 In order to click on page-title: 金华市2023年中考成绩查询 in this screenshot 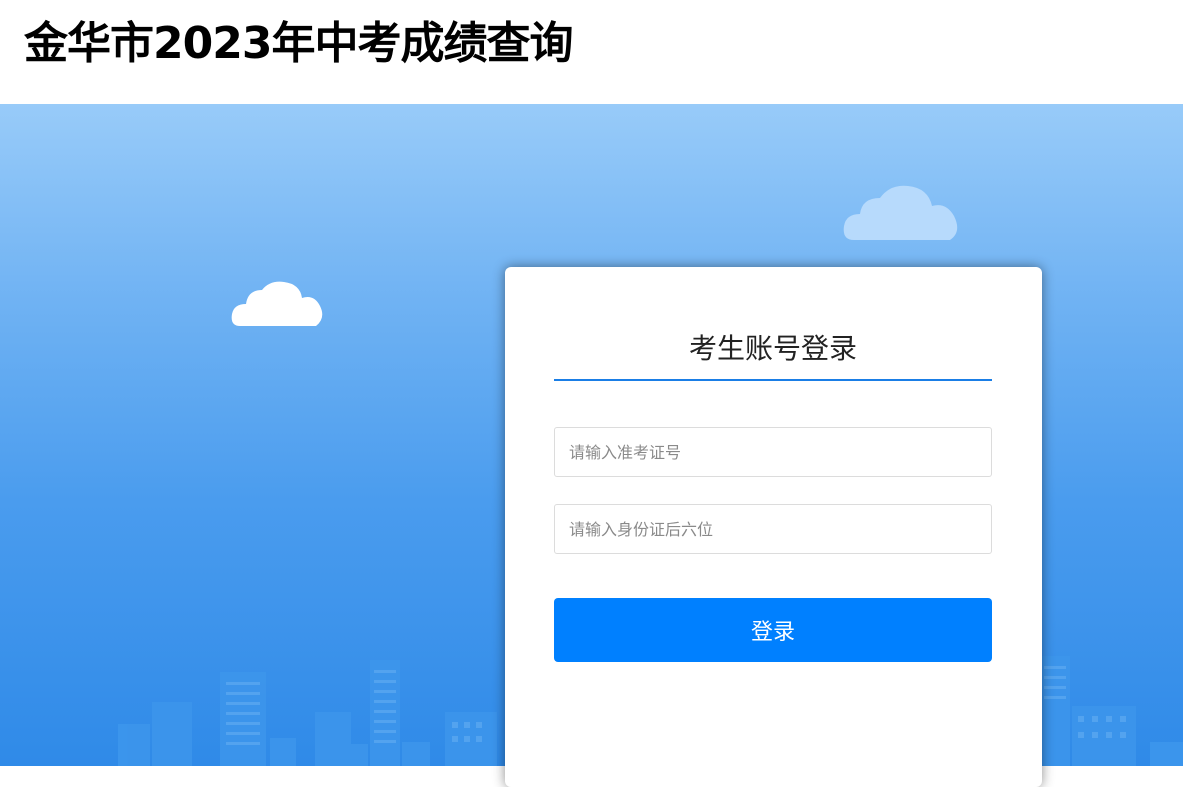, I will do `click(298, 43)`.